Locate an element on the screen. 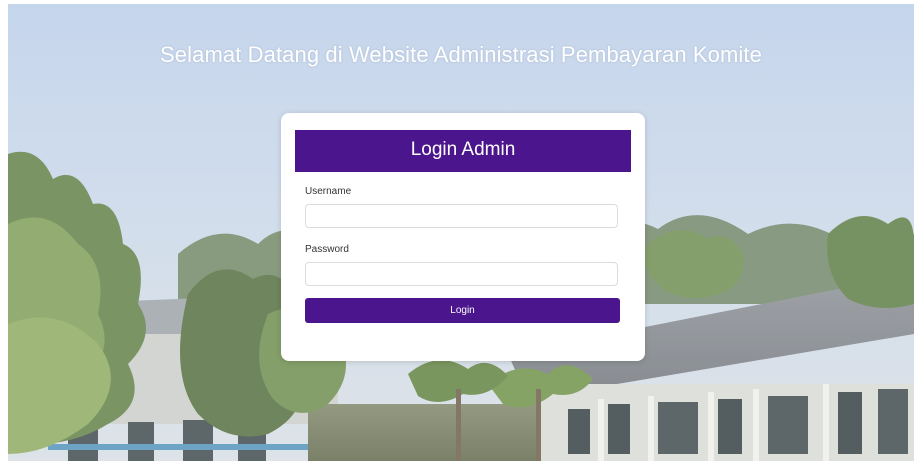 This screenshot has width=914, height=461. password-input is located at coordinates (461, 274).